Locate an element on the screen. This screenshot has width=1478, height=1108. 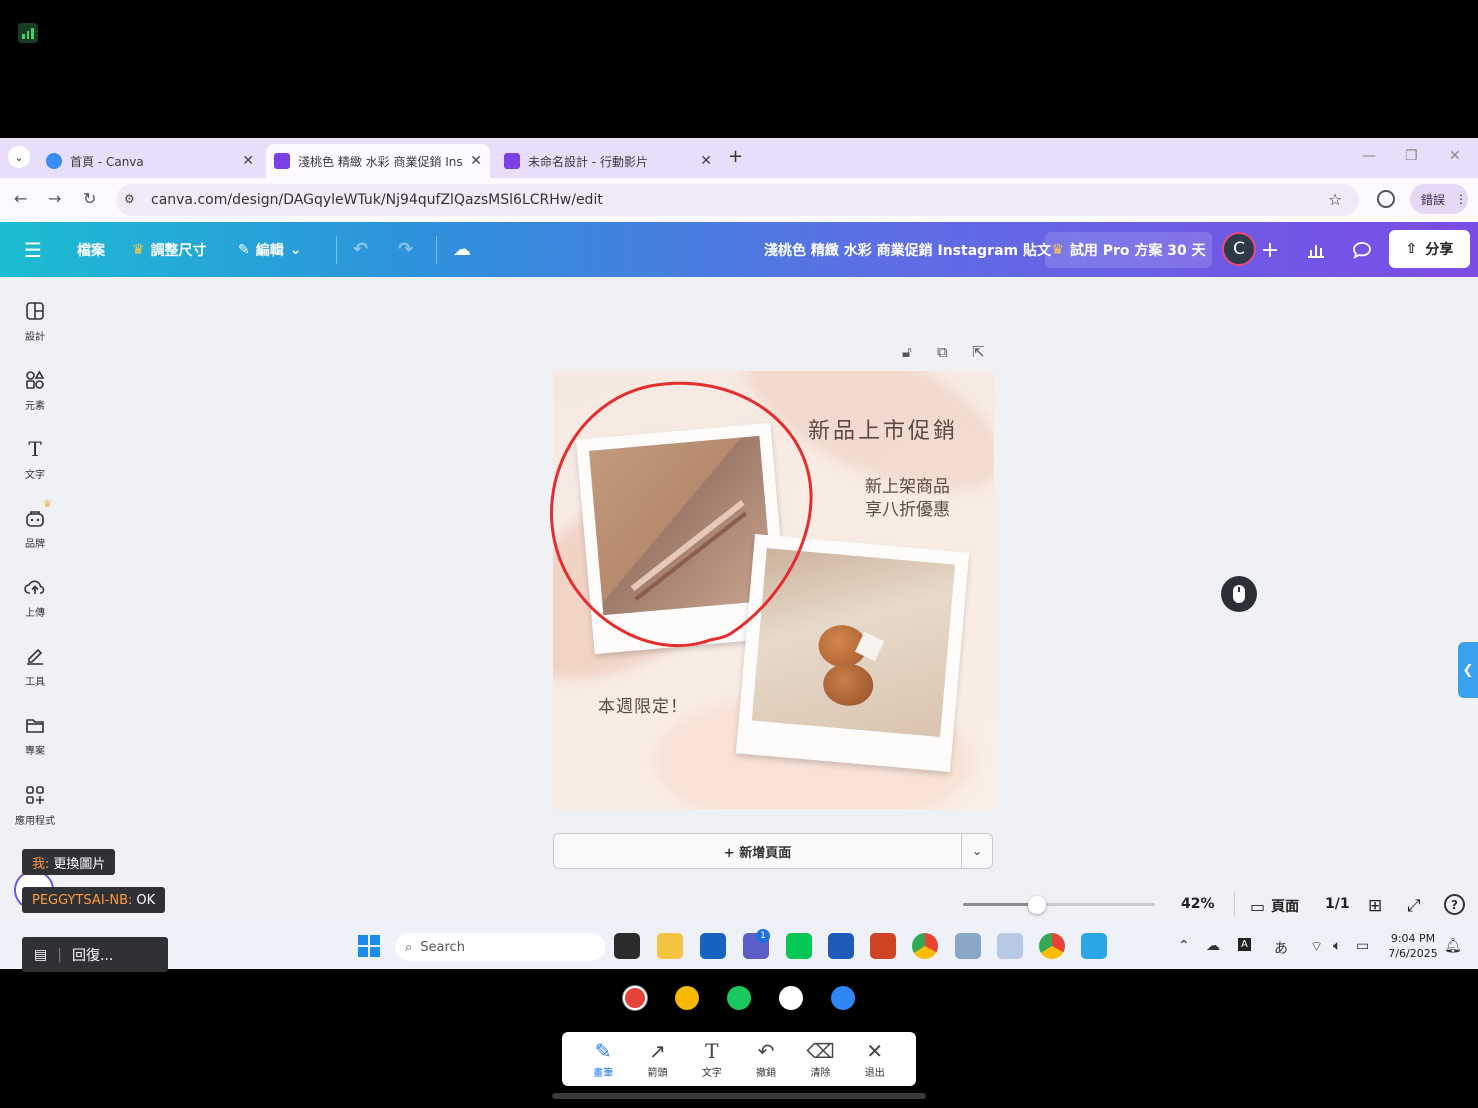
tool-undo: ↶ 撤銷 is located at coordinates (766, 1059).